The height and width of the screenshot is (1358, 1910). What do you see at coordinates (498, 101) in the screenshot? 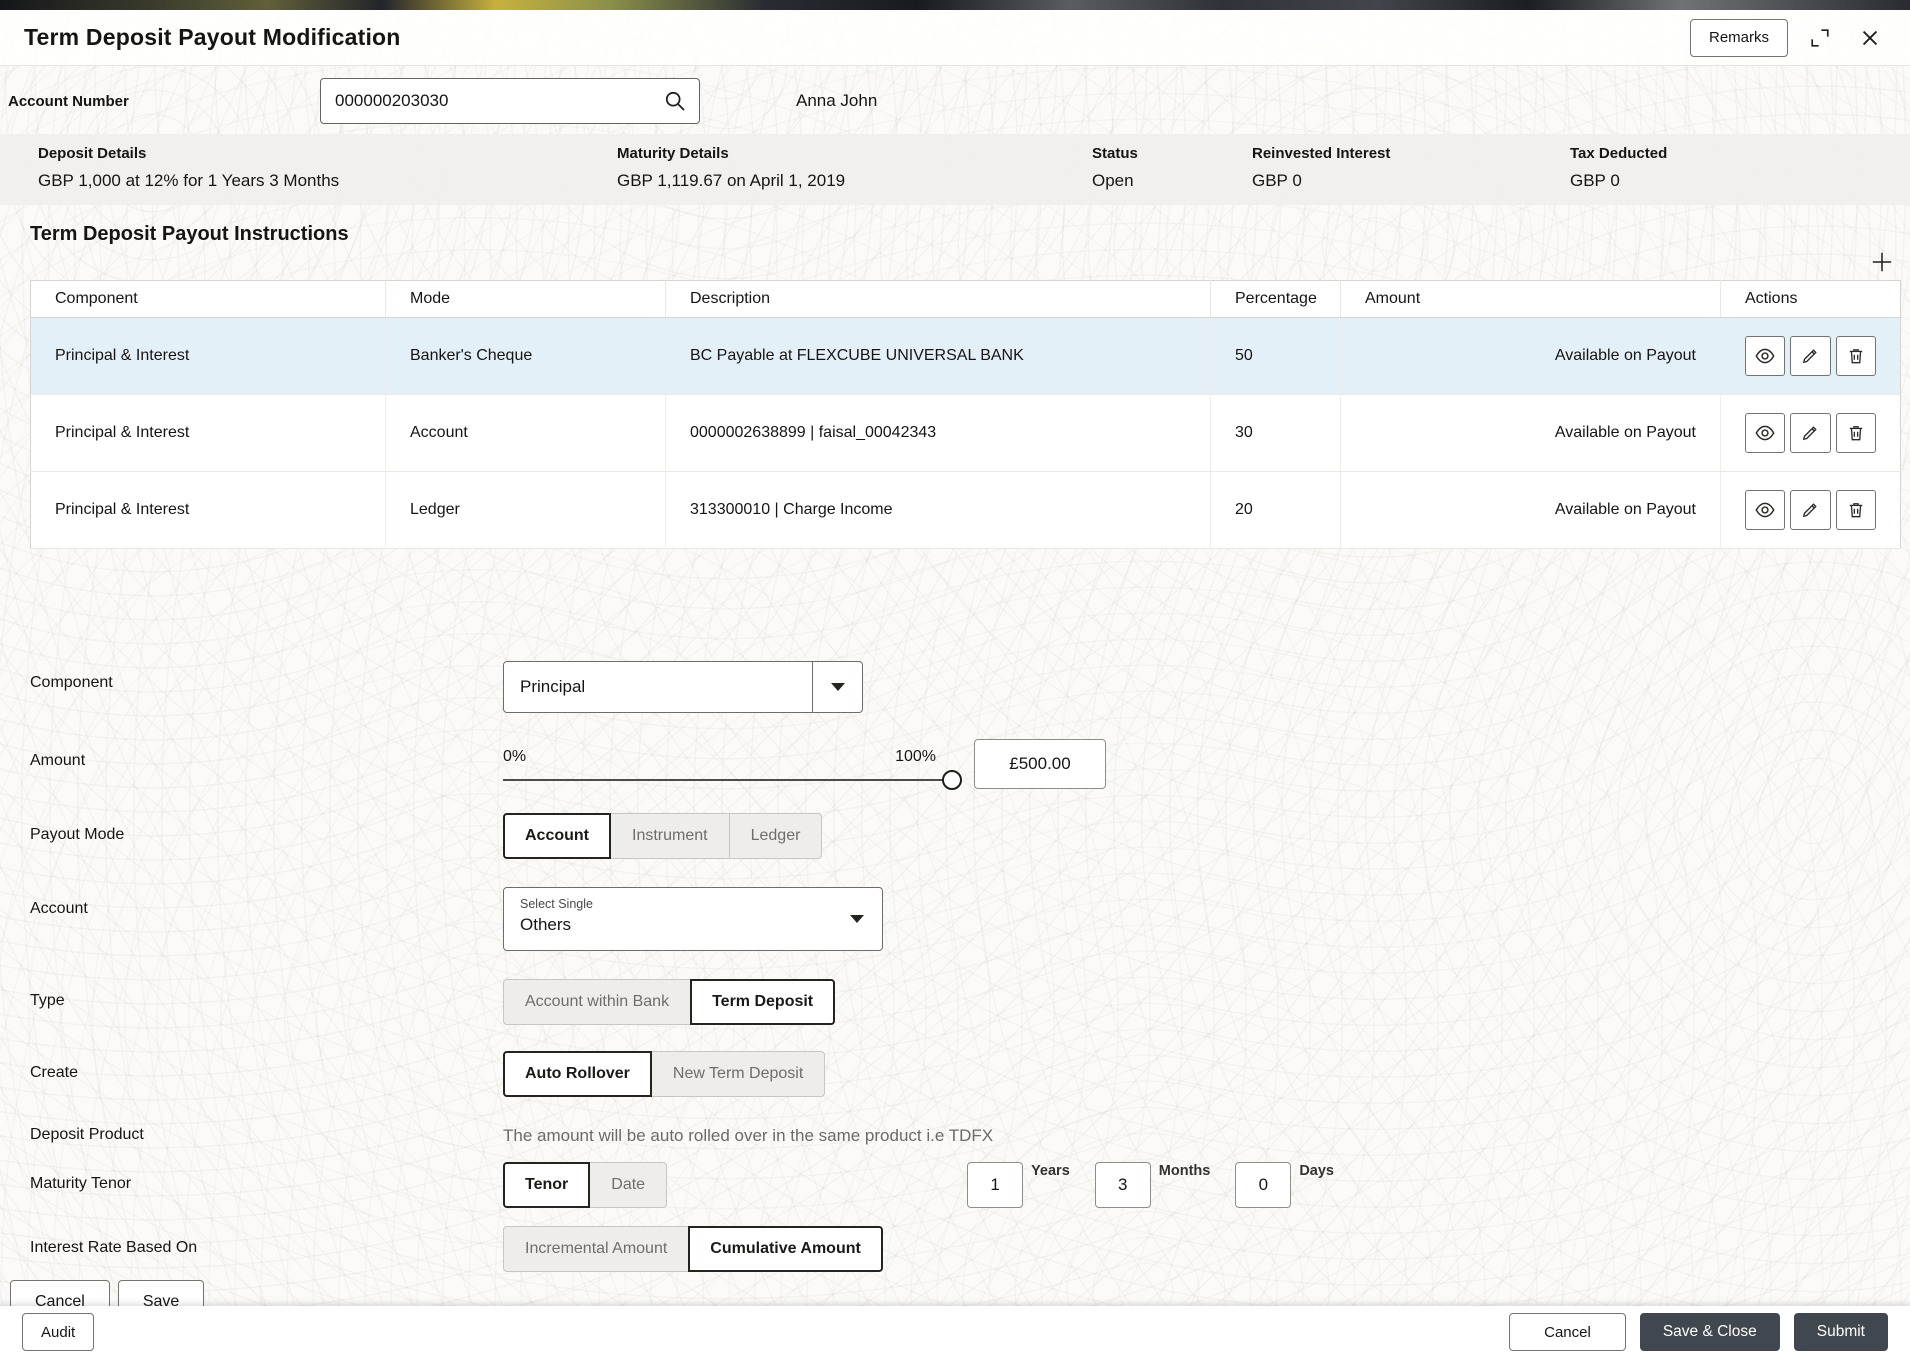
I see `account-number-input` at bounding box center [498, 101].